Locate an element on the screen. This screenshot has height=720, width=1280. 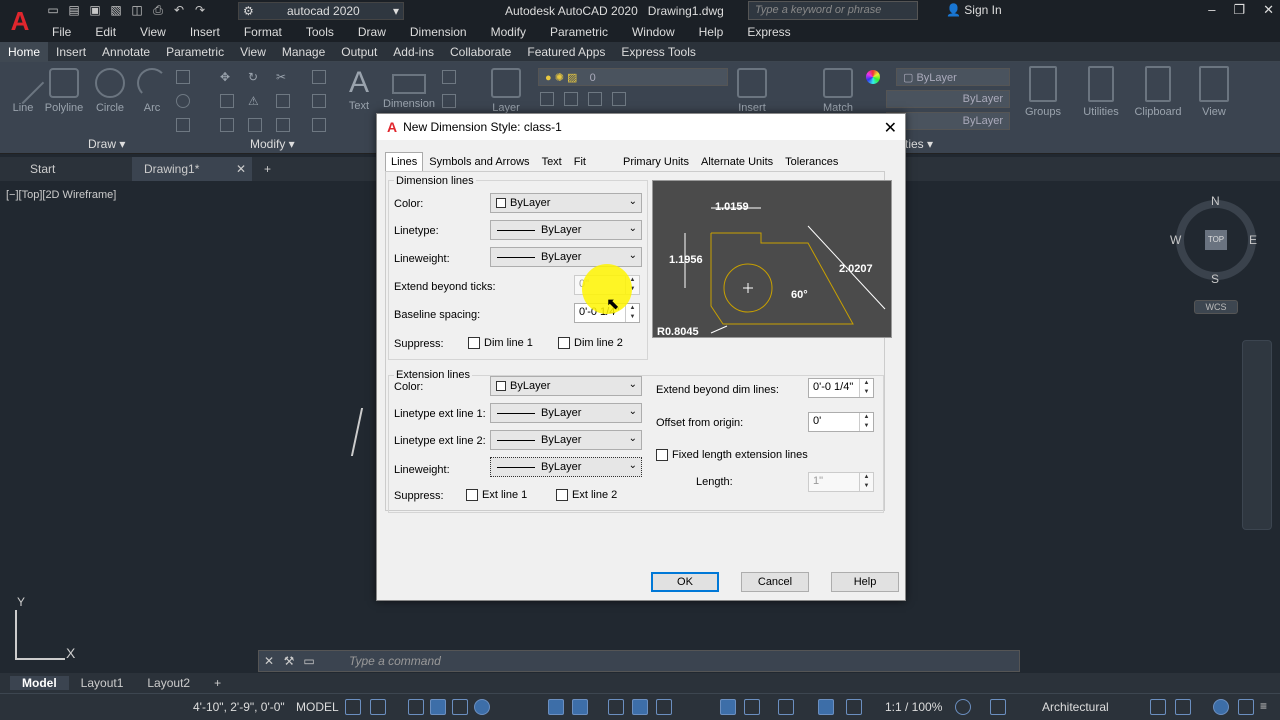
command-input: Type a command is located at coordinates (395, 661).